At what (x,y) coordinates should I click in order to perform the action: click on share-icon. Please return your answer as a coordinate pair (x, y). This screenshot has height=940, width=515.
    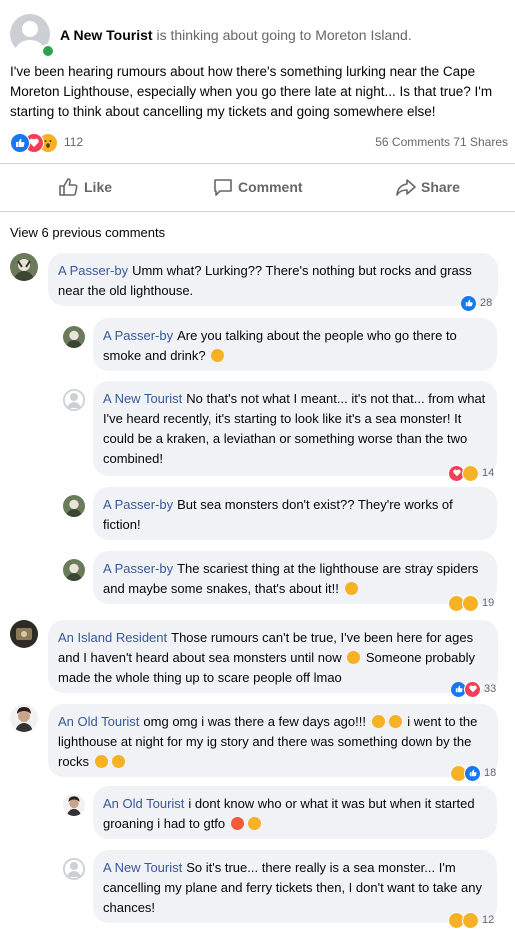
    Looking at the image, I should click on (406, 187).